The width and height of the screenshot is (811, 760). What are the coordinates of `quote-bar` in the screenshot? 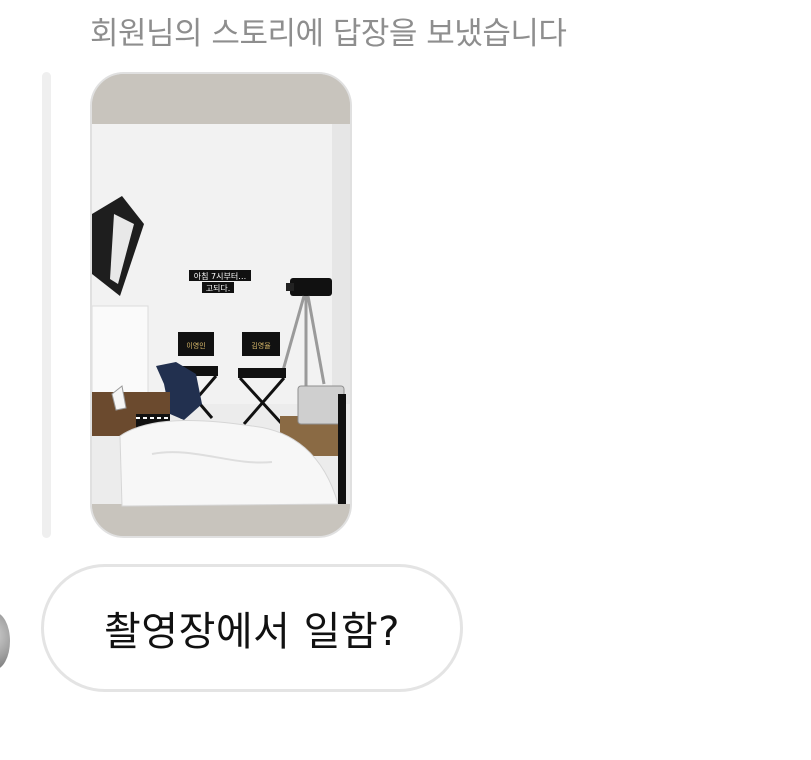 It's located at (46, 305).